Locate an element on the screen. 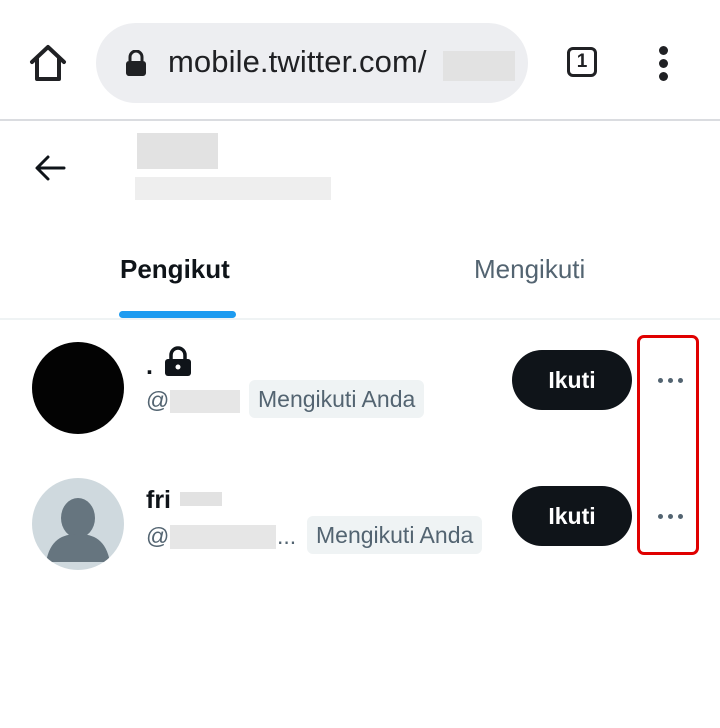 This screenshot has width=720, height=728. redacted-profile-subtitle is located at coordinates (233, 188).